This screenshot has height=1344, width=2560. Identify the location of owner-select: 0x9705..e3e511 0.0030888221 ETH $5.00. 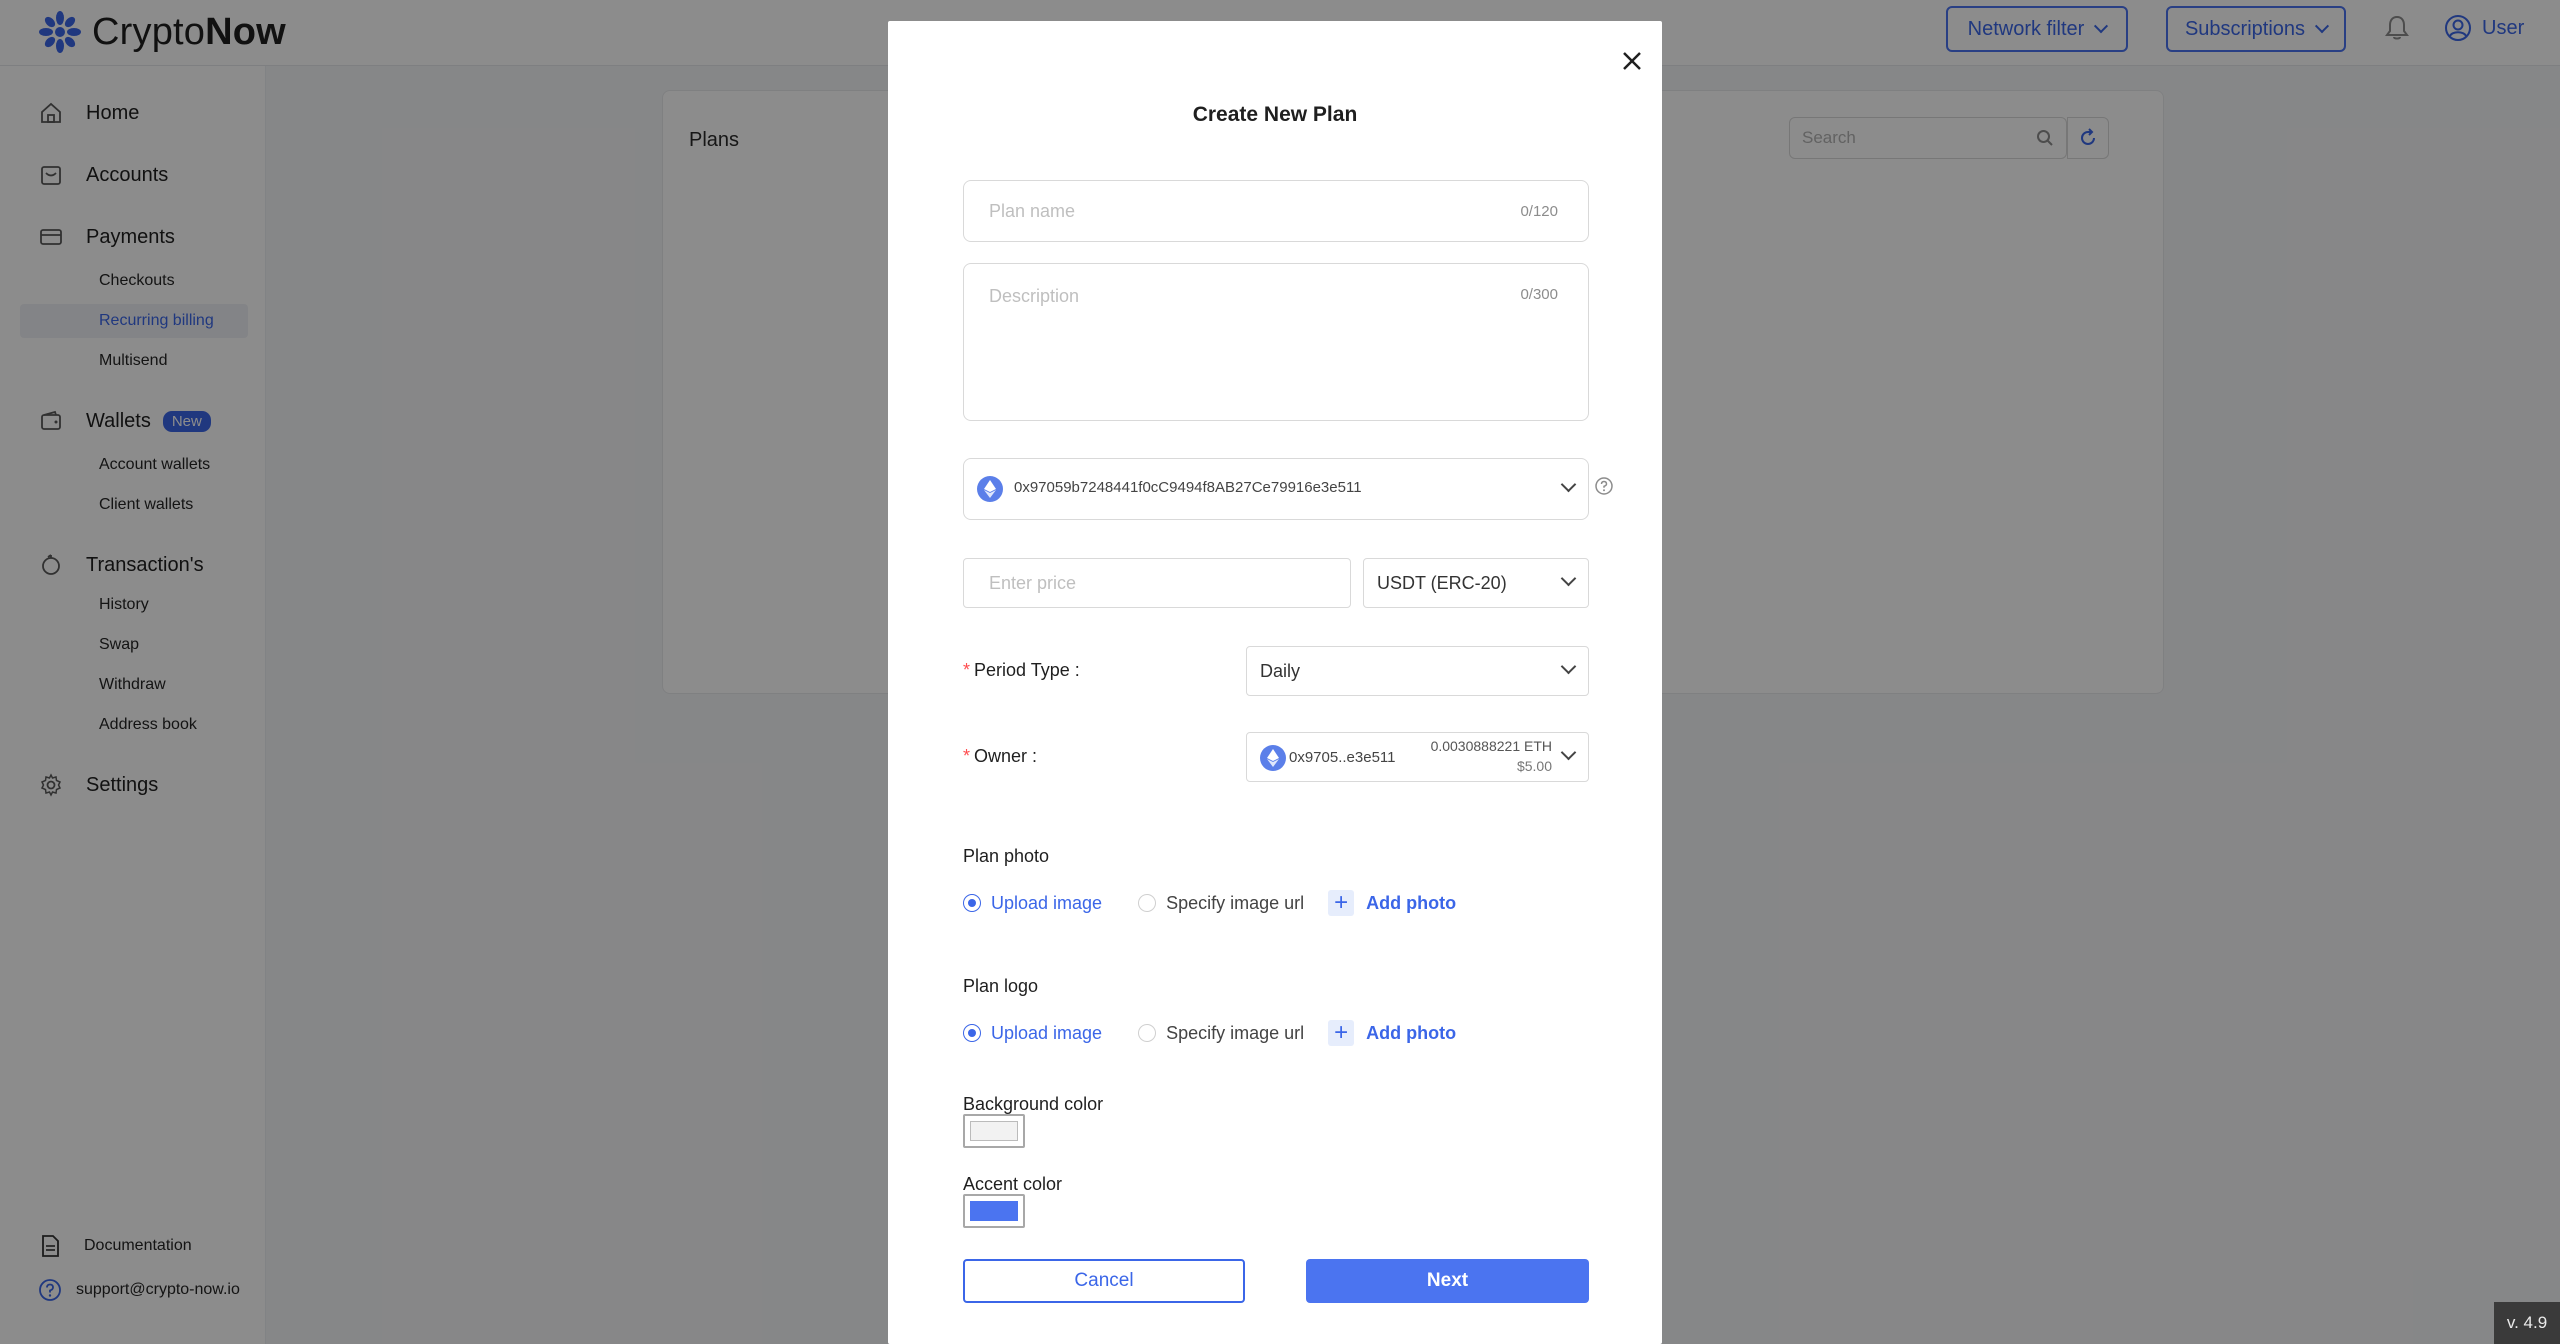
(1417, 757).